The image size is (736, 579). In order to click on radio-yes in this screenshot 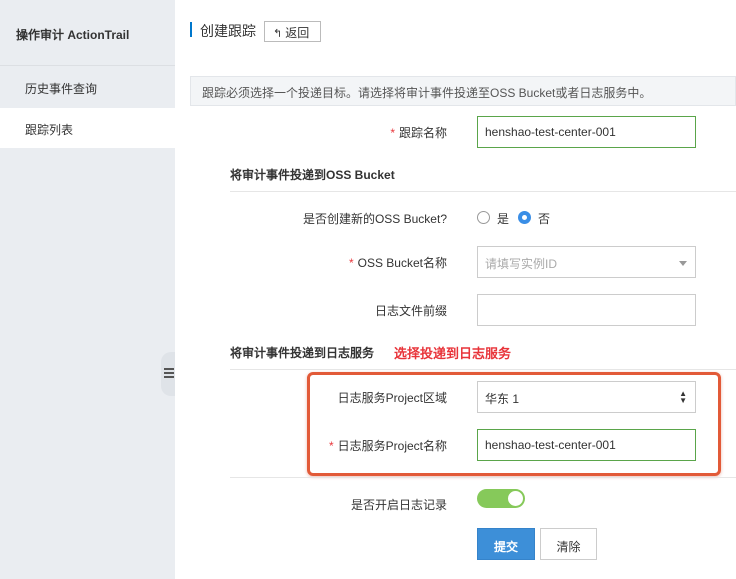, I will do `click(483, 217)`.